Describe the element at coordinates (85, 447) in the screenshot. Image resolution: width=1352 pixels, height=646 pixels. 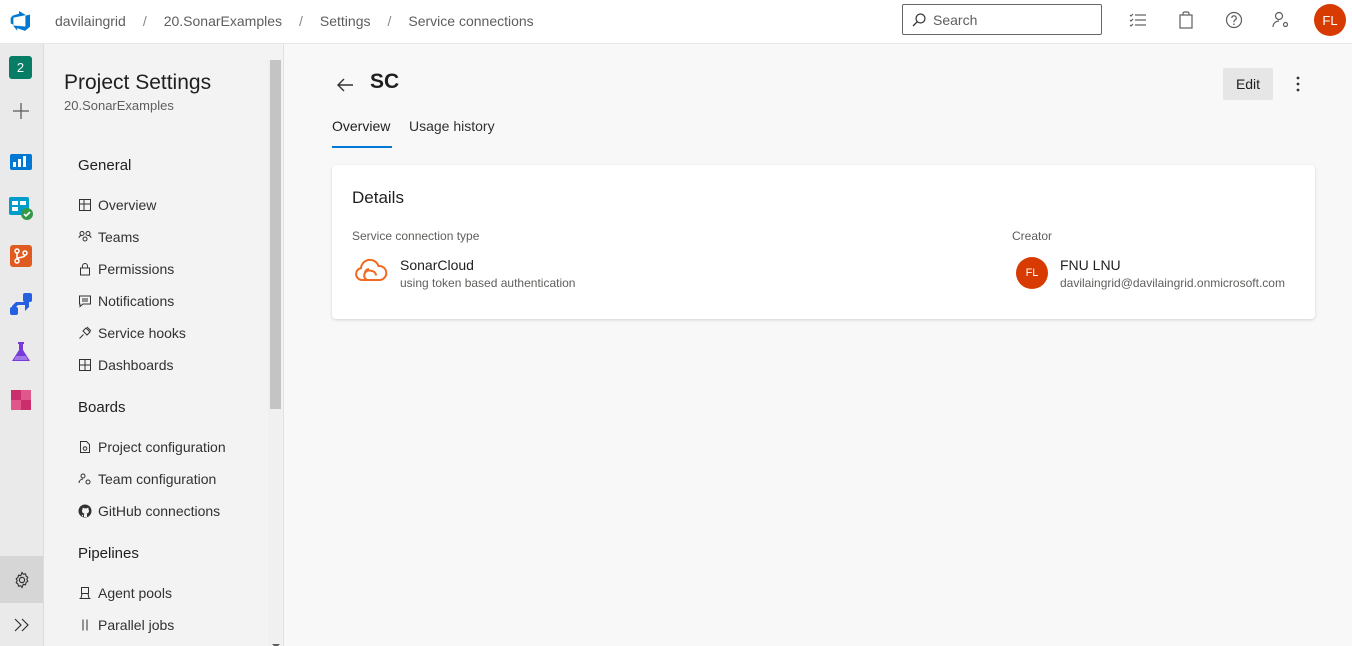
I see `document-settings-icon` at that location.